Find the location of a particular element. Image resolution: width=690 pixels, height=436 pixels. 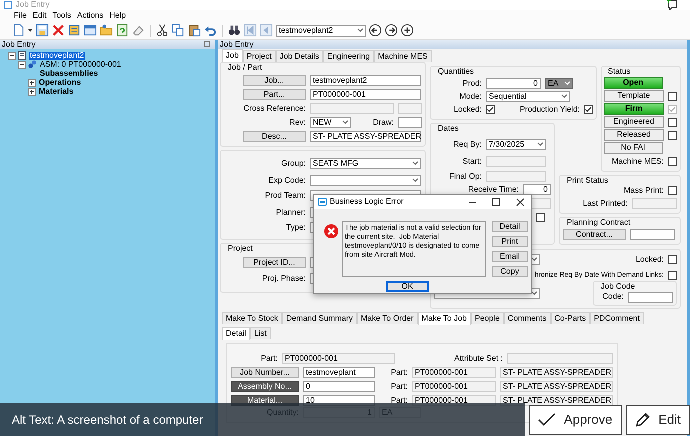

tab: Project is located at coordinates (259, 56).